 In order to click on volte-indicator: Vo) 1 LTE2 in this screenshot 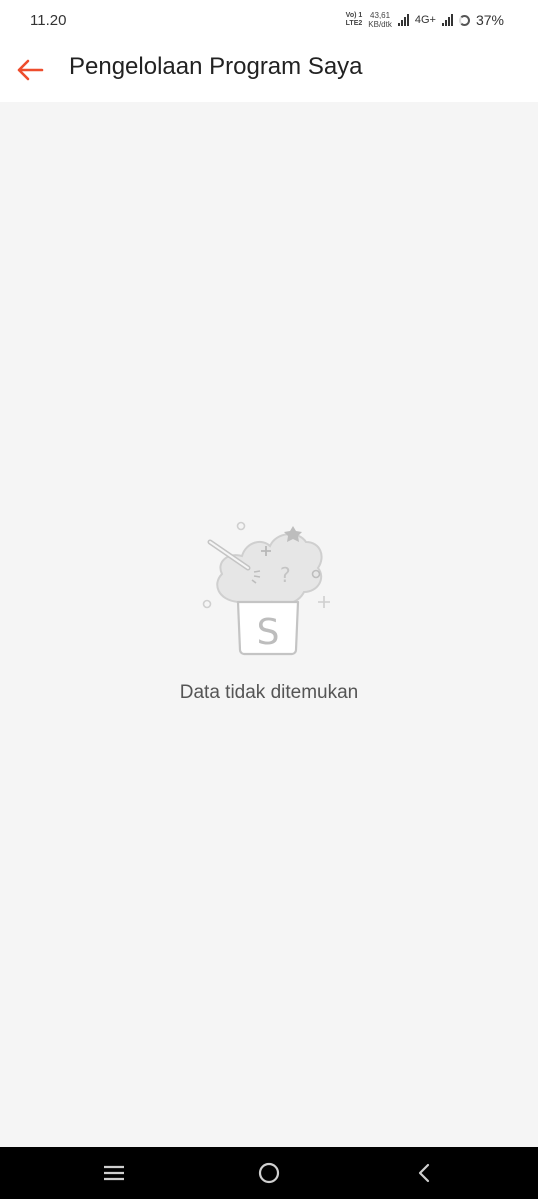, I will do `click(354, 20)`.